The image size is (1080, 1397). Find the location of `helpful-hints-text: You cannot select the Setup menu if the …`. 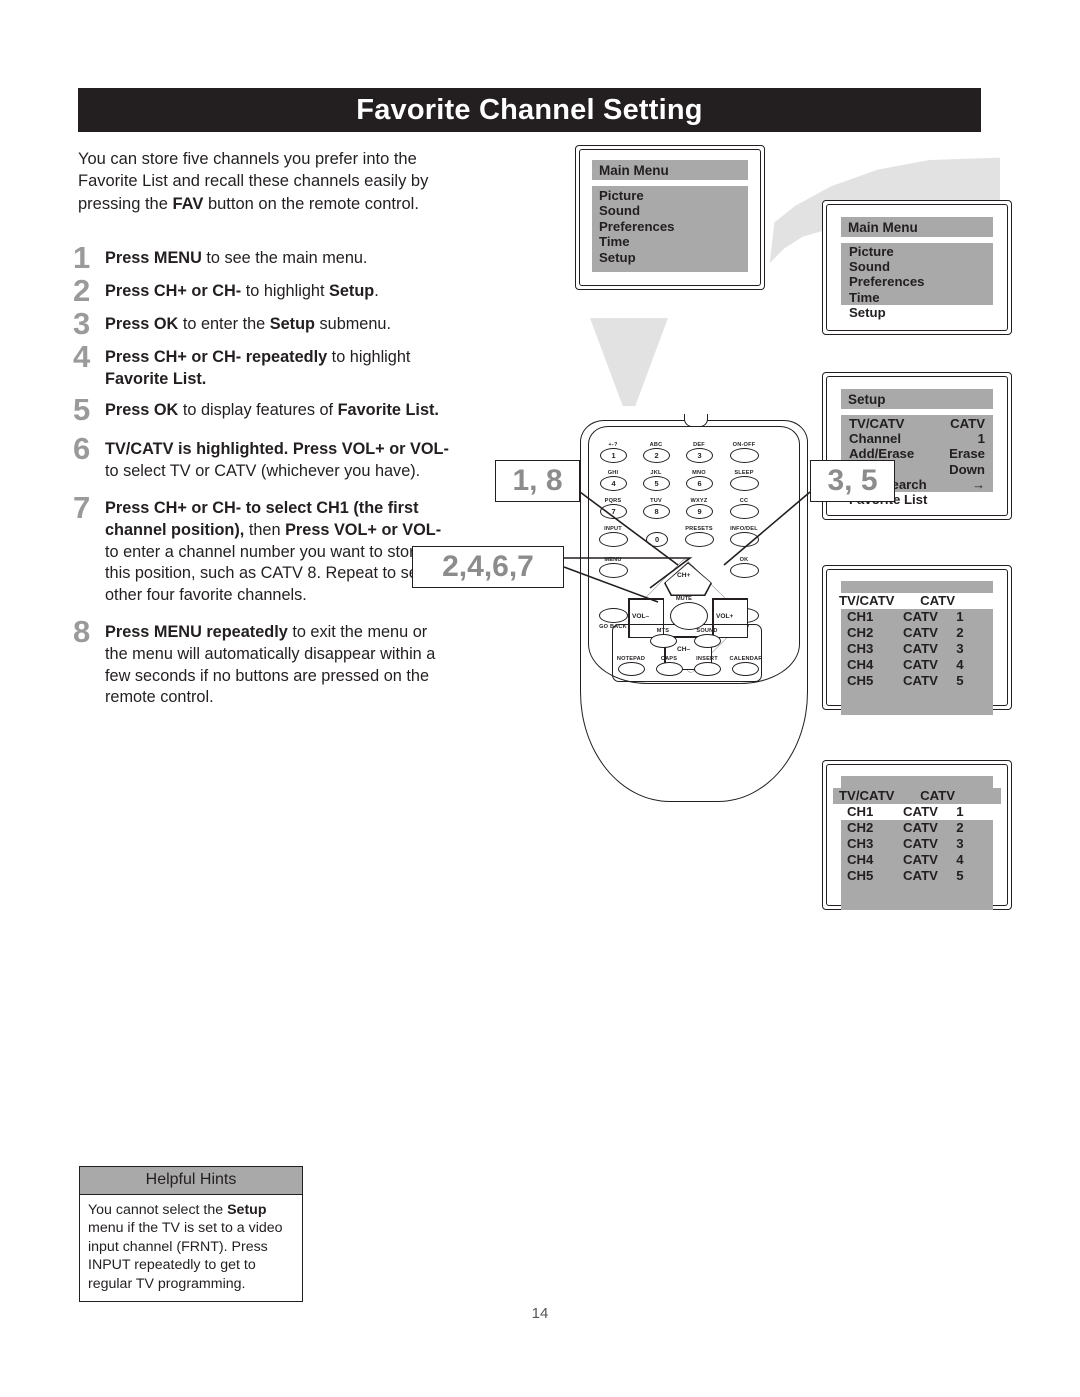

helpful-hints-text: You cannot select the Setup menu if the … is located at coordinates (185, 1247).